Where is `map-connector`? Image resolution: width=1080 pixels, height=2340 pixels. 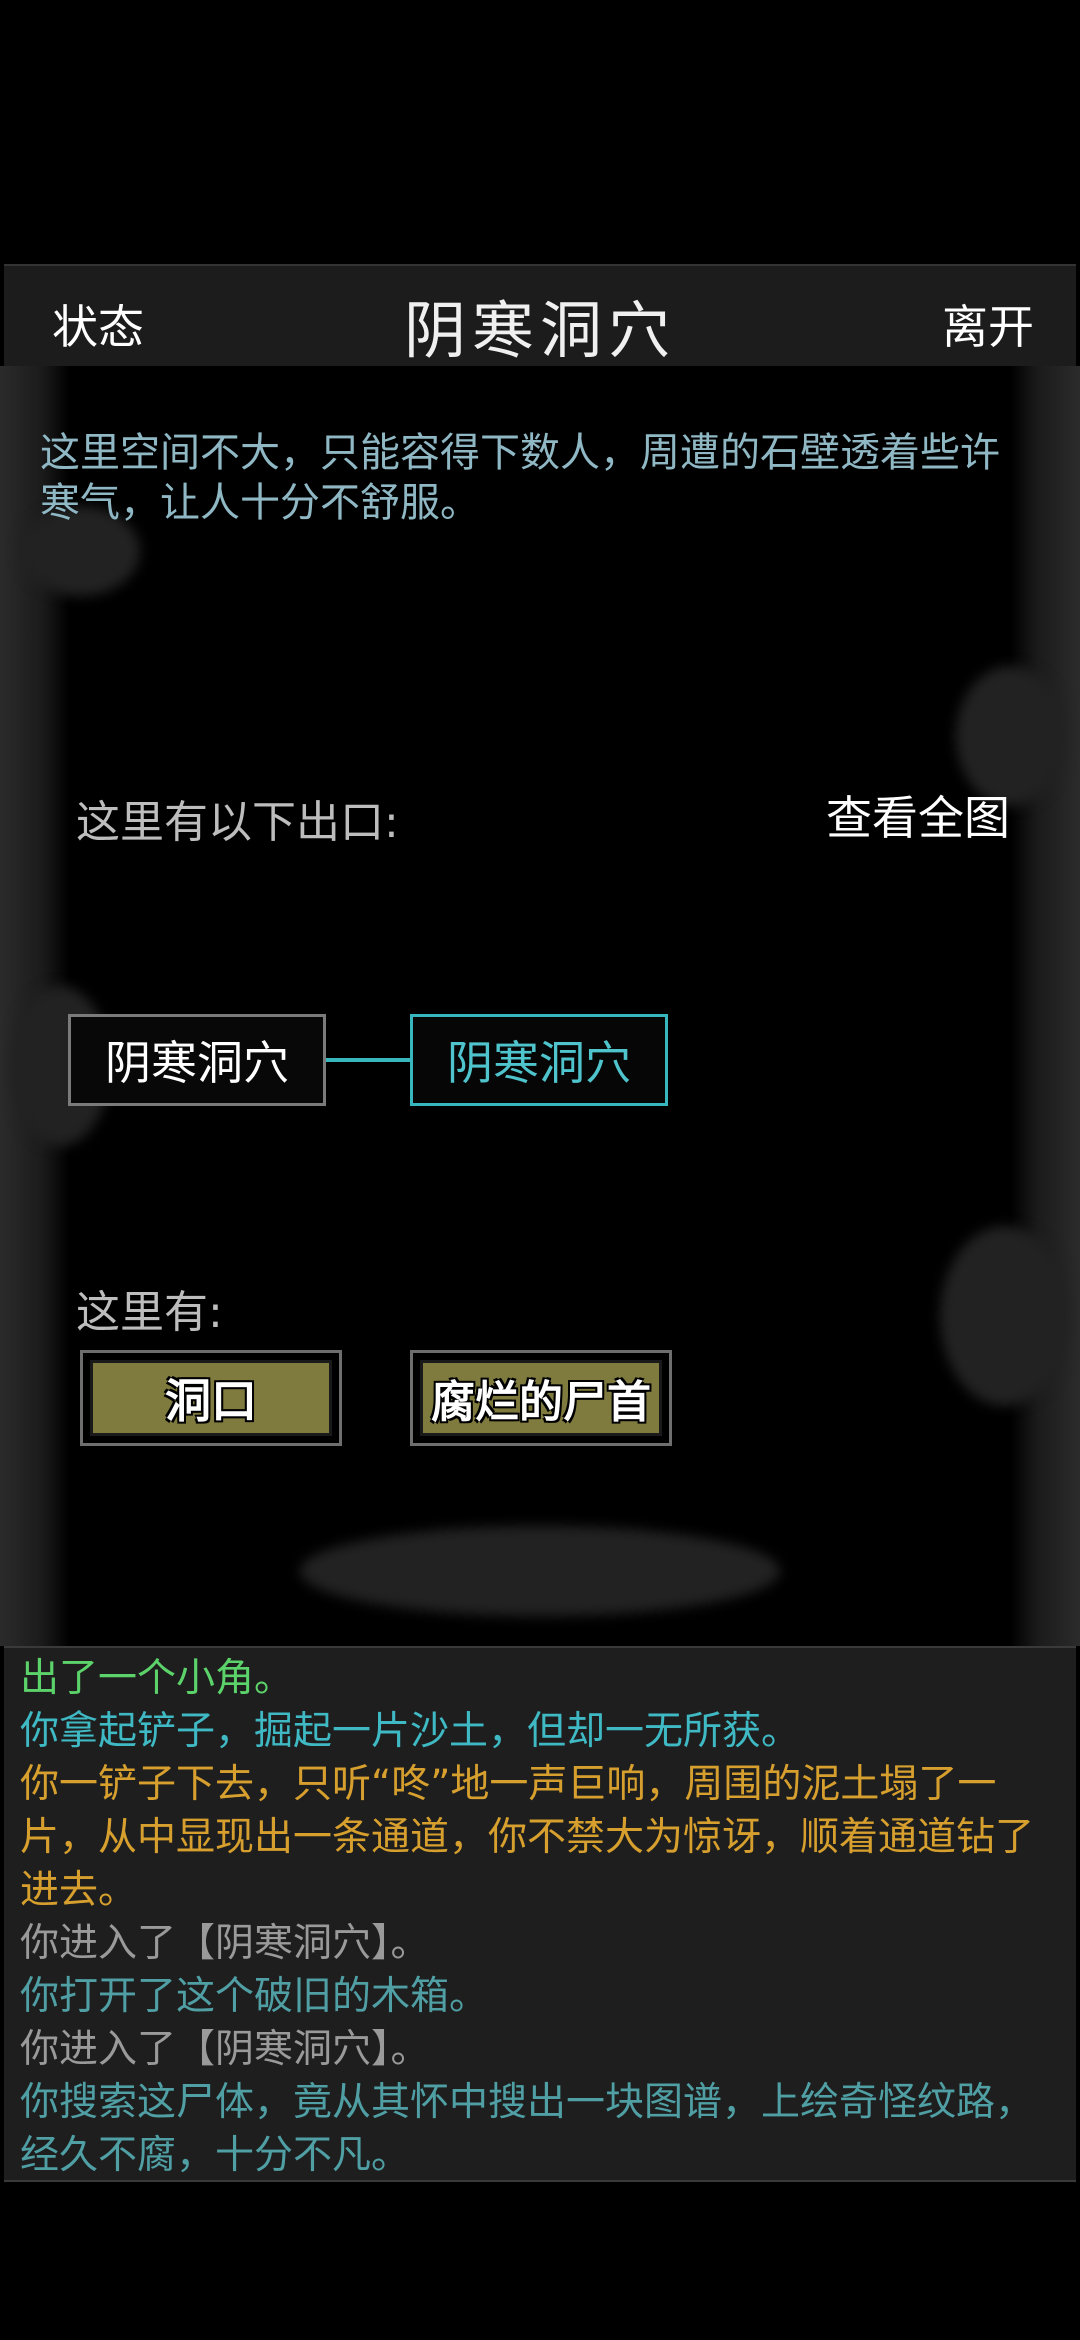
map-connector is located at coordinates (368, 1060).